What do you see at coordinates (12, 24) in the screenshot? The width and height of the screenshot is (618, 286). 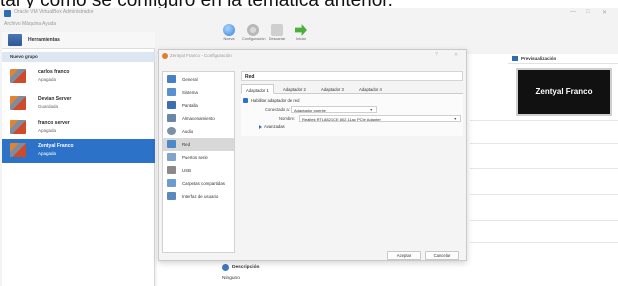 I see `menu-archivo: Archivo` at bounding box center [12, 24].